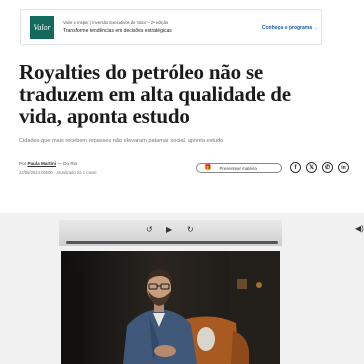 This screenshot has width=364, height=364. Describe the element at coordinates (67, 163) in the screenshot. I see `byline-location: — Do Rio` at that location.